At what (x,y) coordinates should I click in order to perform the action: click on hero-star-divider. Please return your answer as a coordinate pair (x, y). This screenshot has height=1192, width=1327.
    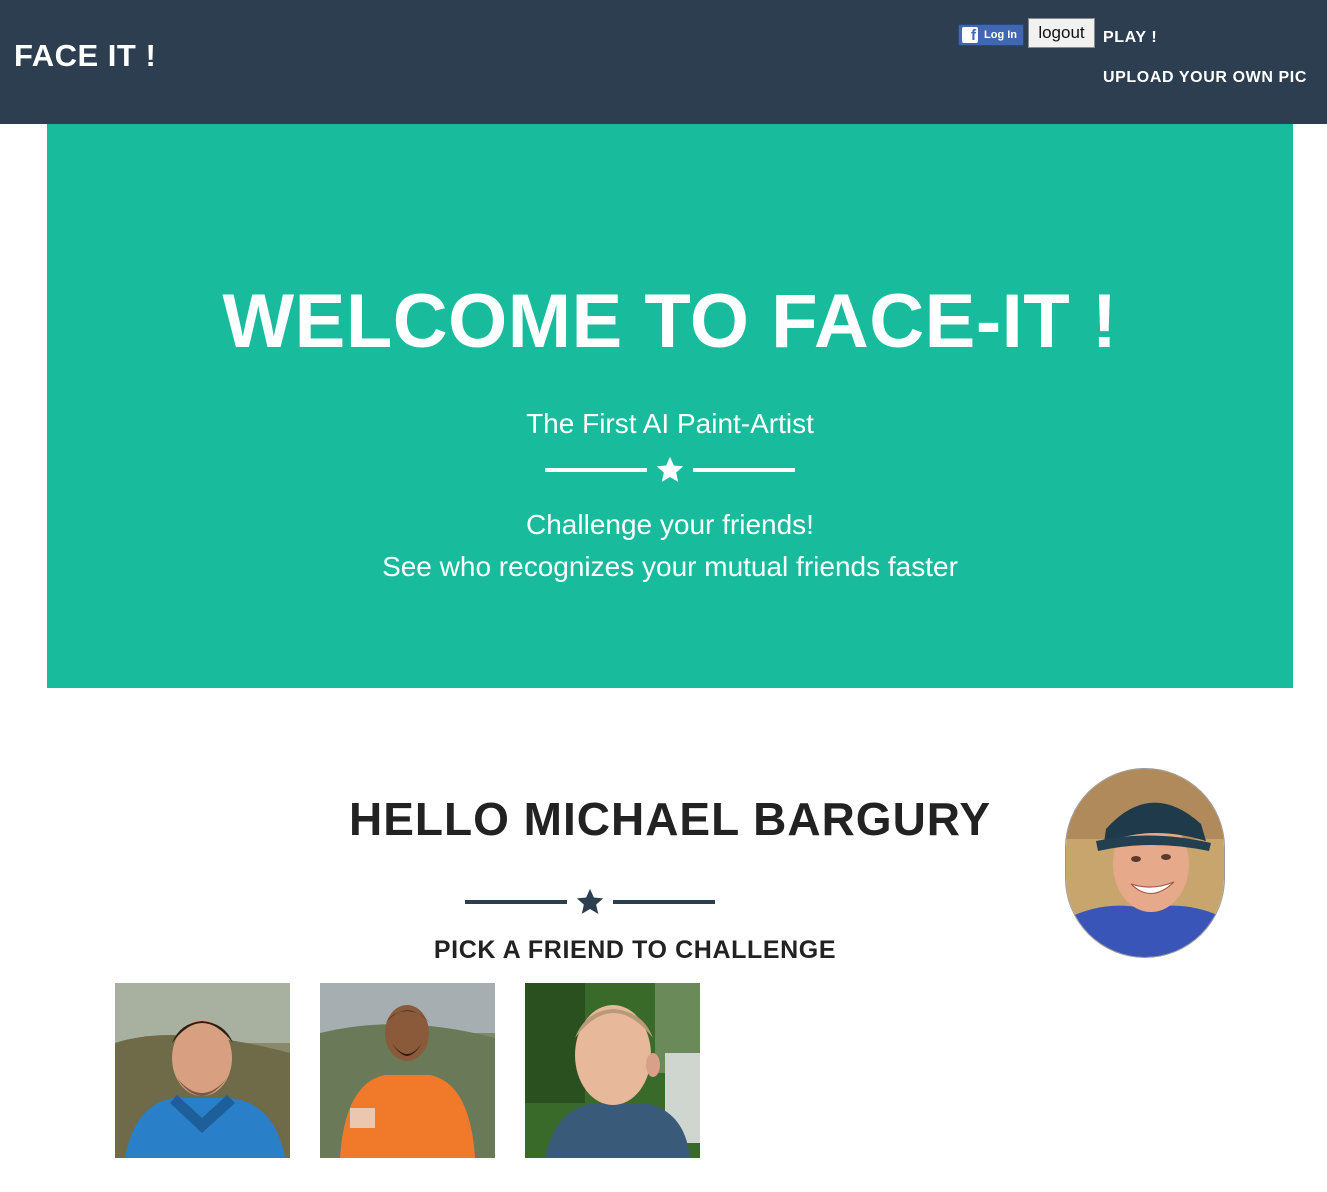
    Looking at the image, I should click on (670, 470).